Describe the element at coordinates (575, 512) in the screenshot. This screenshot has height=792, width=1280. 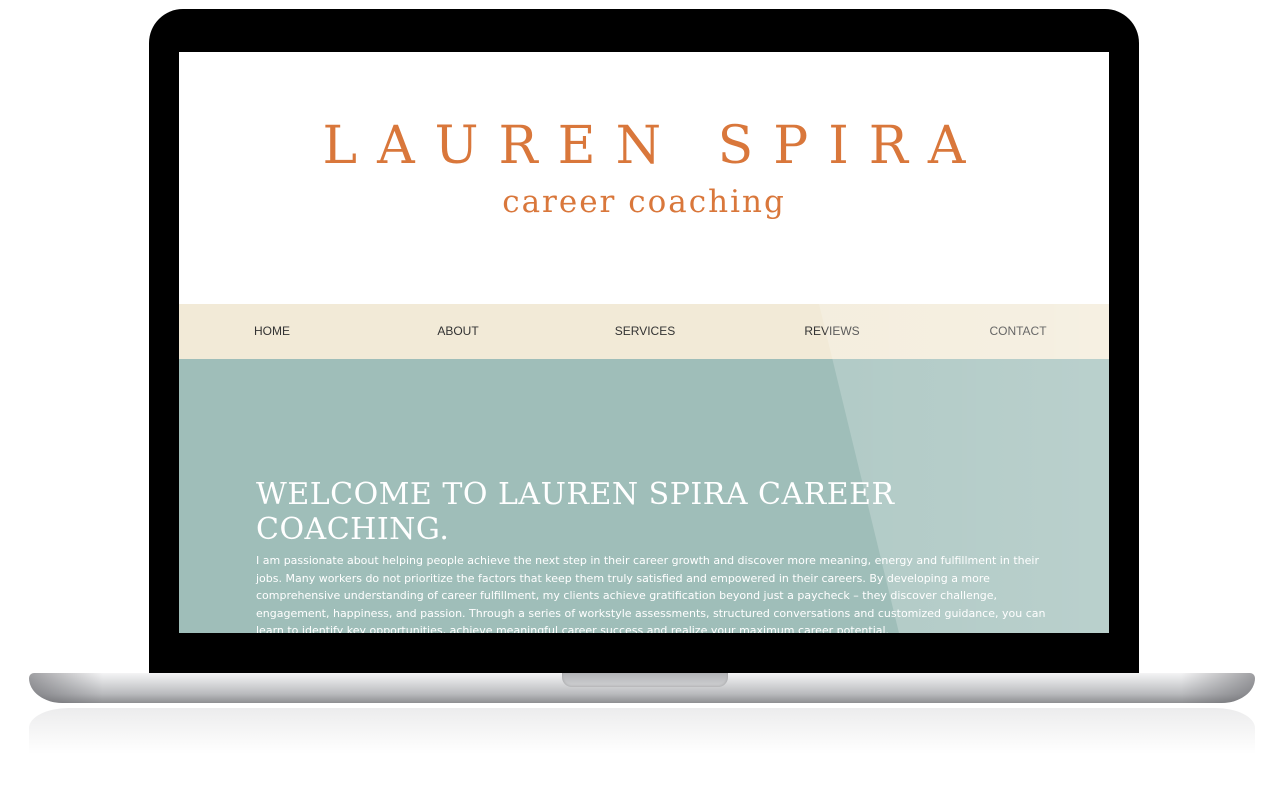
I see `hero-title: WELCOME TO LAUREN SPIRA CAREER COACHING.` at that location.